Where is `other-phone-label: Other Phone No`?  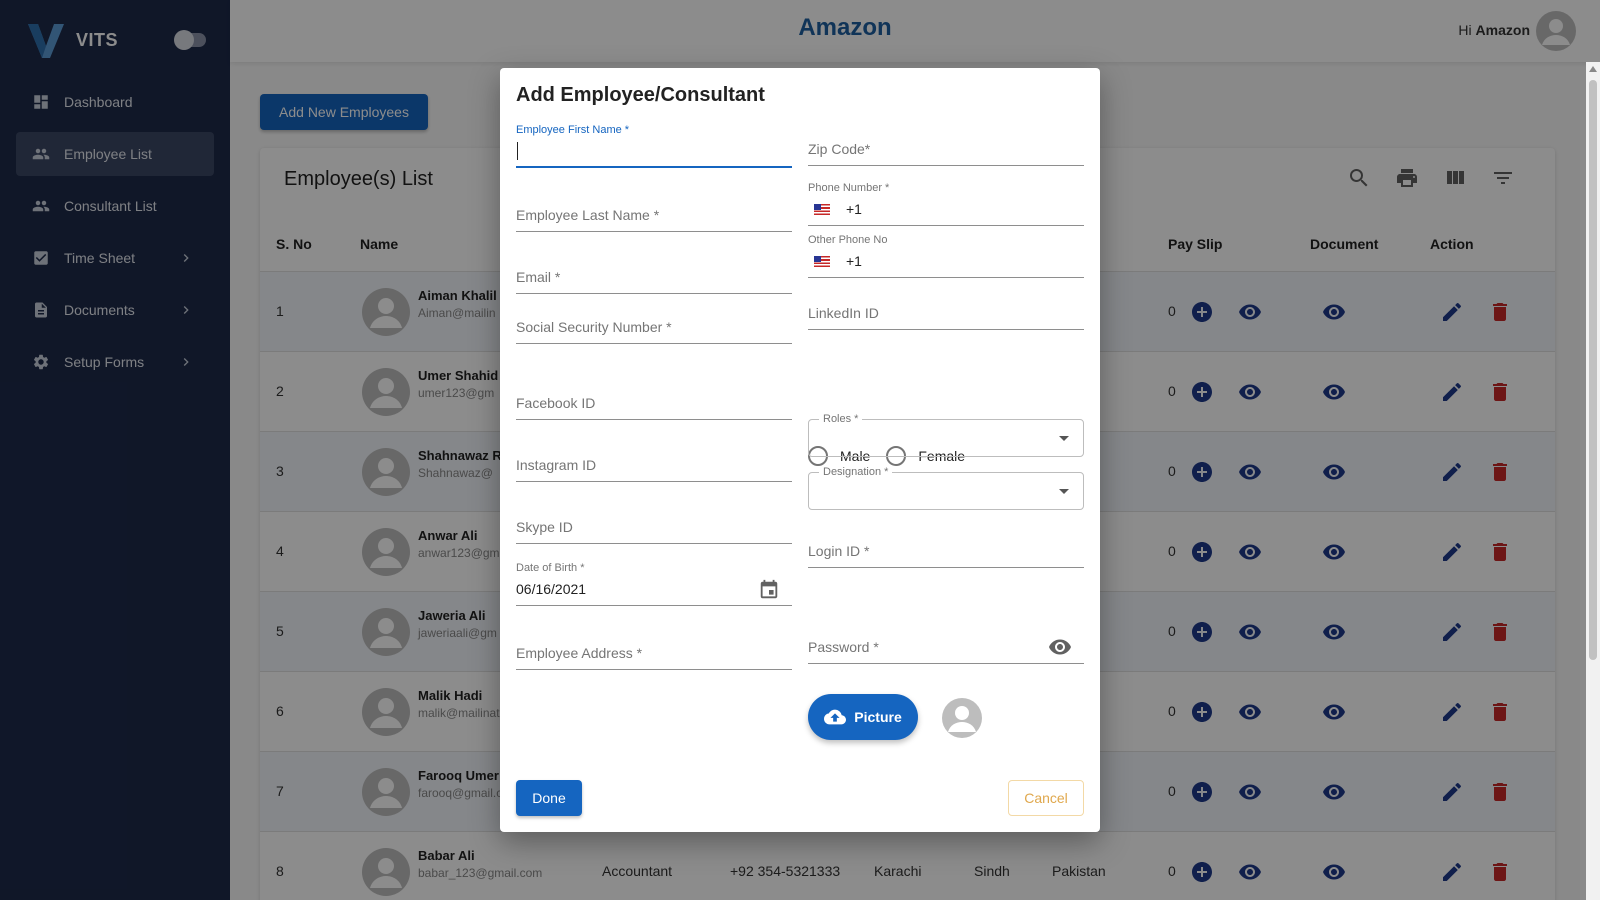
other-phone-label: Other Phone No is located at coordinates (848, 240).